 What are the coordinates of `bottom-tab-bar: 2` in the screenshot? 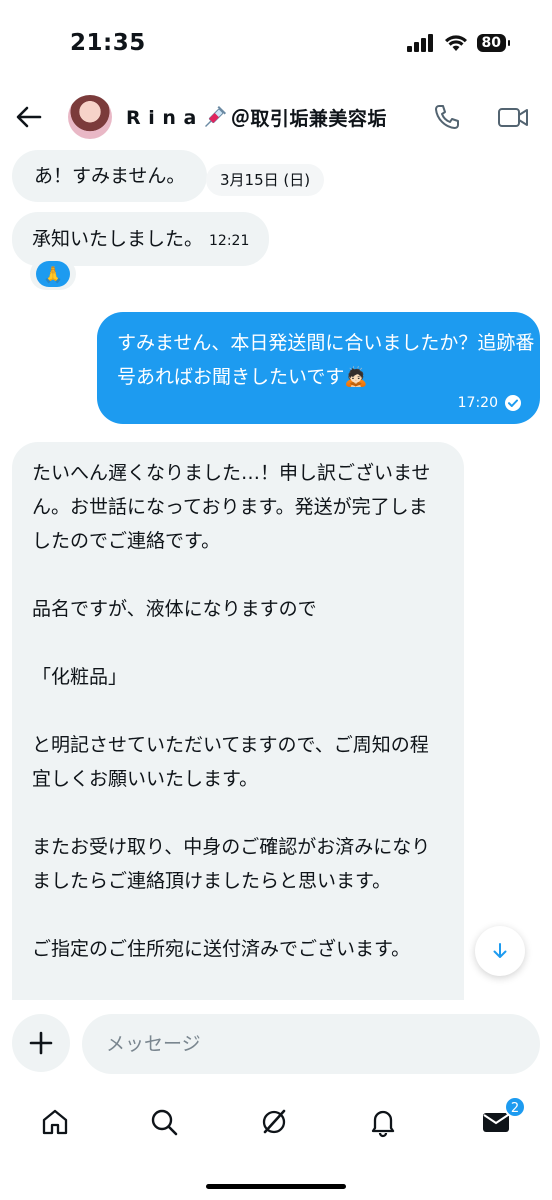 It's located at (276, 1145).